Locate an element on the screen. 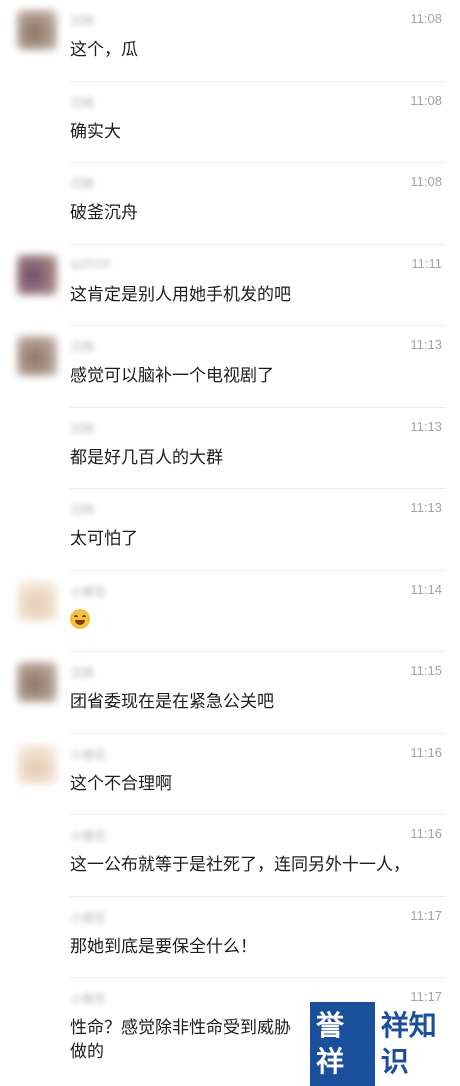 The image size is (460, 1086). message-text is located at coordinates (255, 620).